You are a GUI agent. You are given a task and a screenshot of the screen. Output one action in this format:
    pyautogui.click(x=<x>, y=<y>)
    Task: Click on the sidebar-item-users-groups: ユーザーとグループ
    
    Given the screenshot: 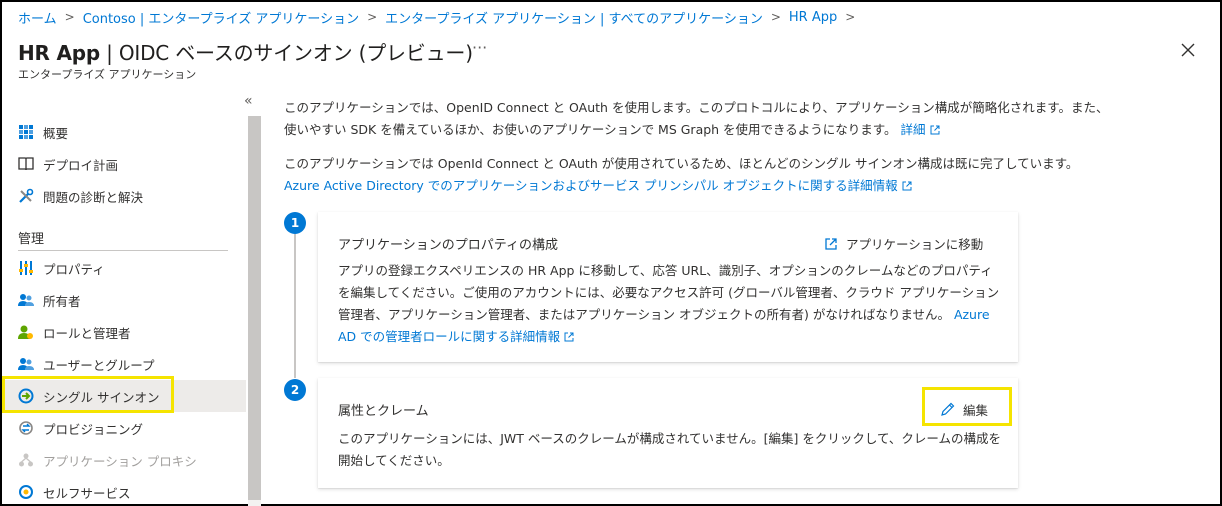 What is the action you would take?
    pyautogui.click(x=124, y=364)
    